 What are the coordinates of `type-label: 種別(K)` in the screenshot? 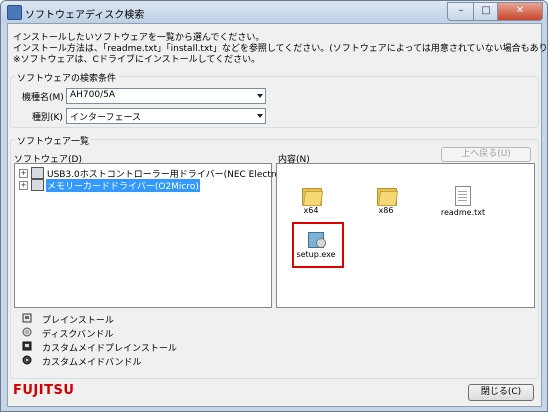 It's located at (47, 118).